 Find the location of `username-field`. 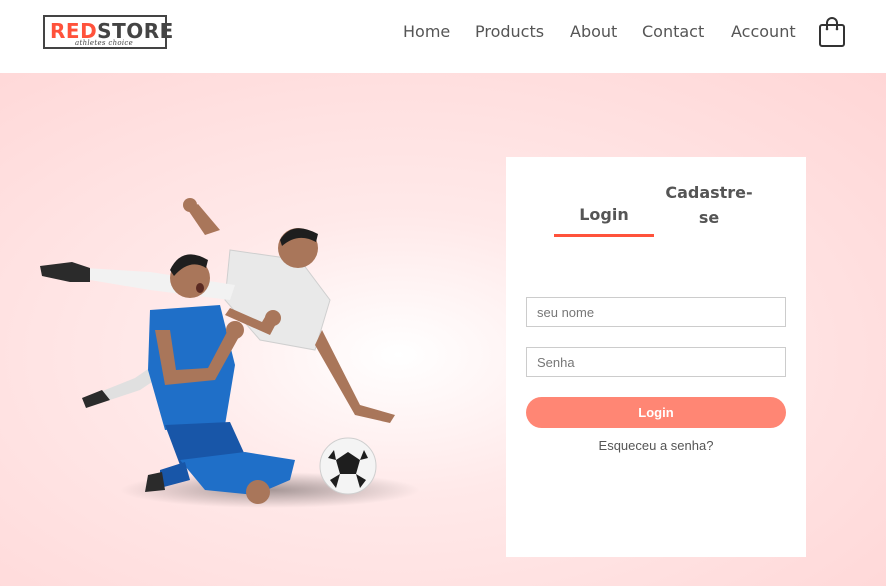

username-field is located at coordinates (656, 312).